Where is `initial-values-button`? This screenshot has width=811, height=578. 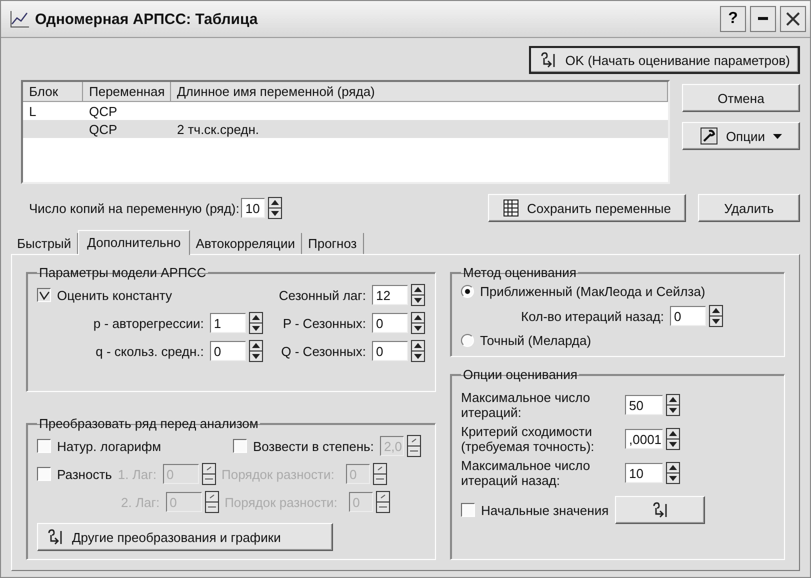
initial-values-button is located at coordinates (659, 510).